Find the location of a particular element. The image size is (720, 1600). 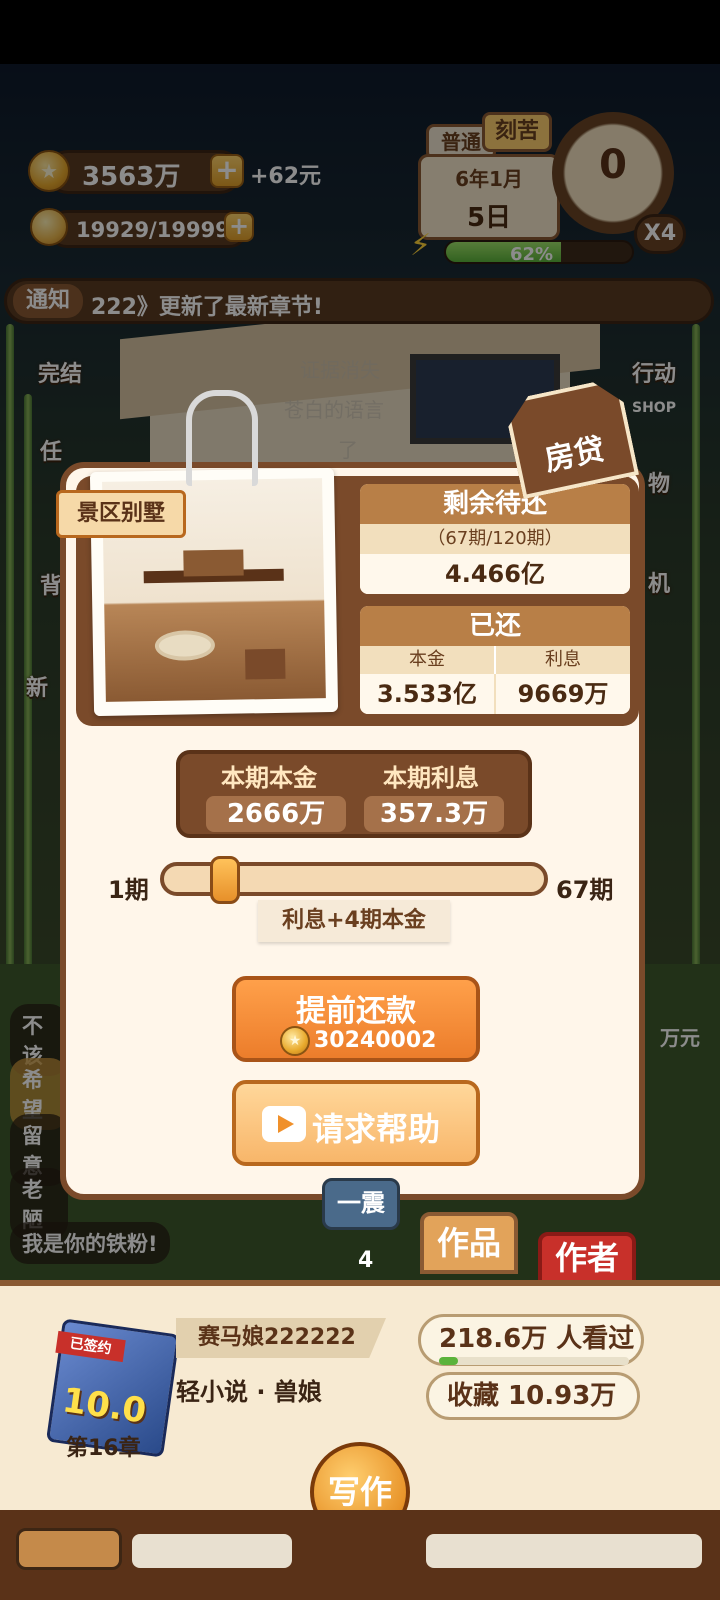

remaining-title: 剩余待还 is located at coordinates (495, 504).